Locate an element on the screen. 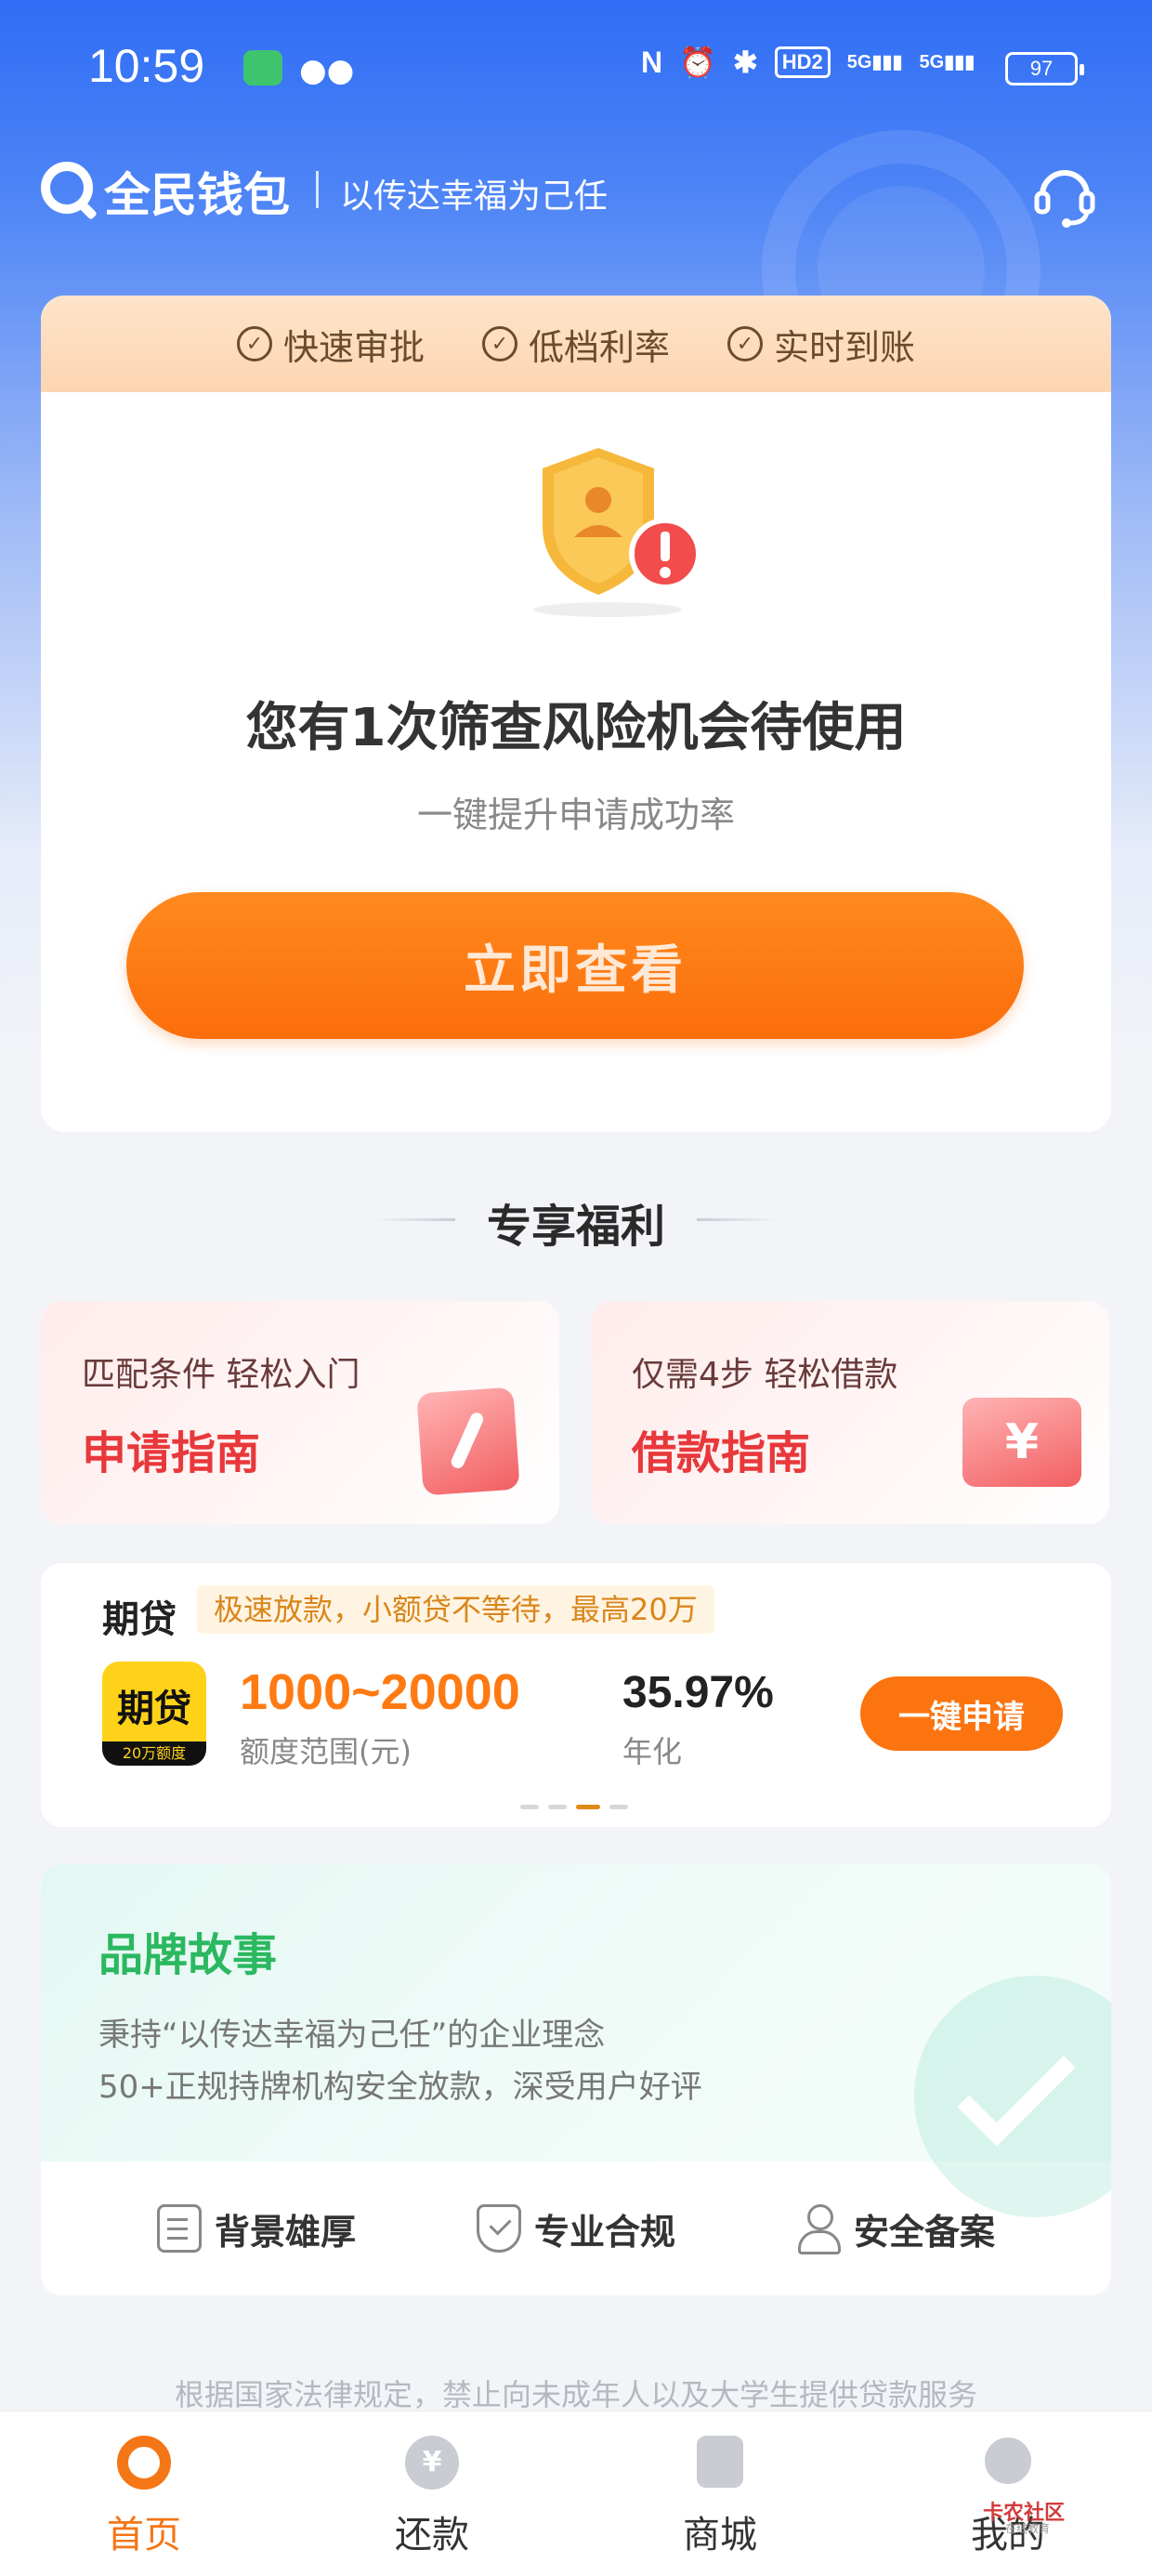  nav-item-mall: 商城 is located at coordinates (720, 2494).